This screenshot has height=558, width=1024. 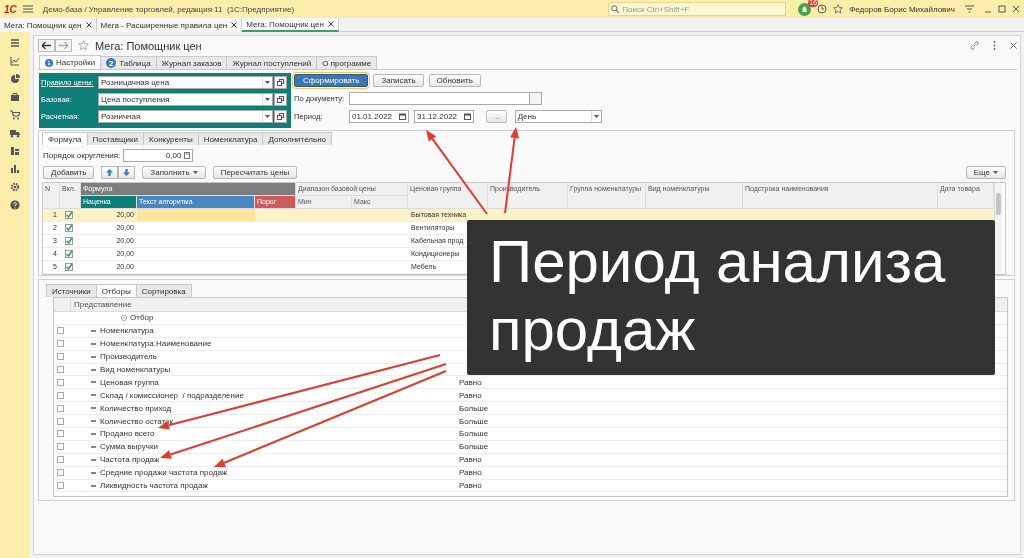 What do you see at coordinates (697, 9) in the screenshot?
I see `search-field: Поиск Ctrl+Shift+F` at bounding box center [697, 9].